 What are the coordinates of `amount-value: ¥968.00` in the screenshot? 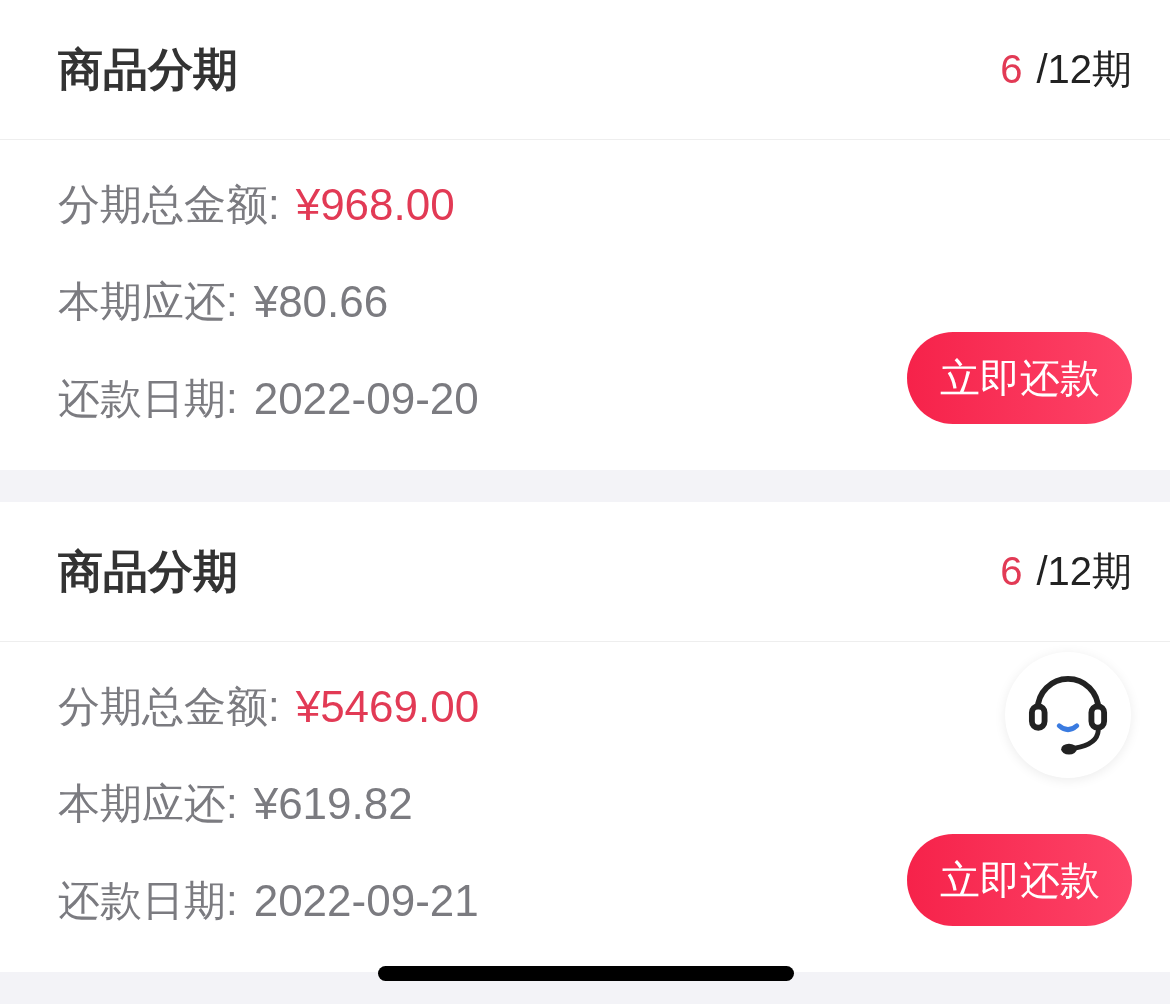 It's located at (375, 204).